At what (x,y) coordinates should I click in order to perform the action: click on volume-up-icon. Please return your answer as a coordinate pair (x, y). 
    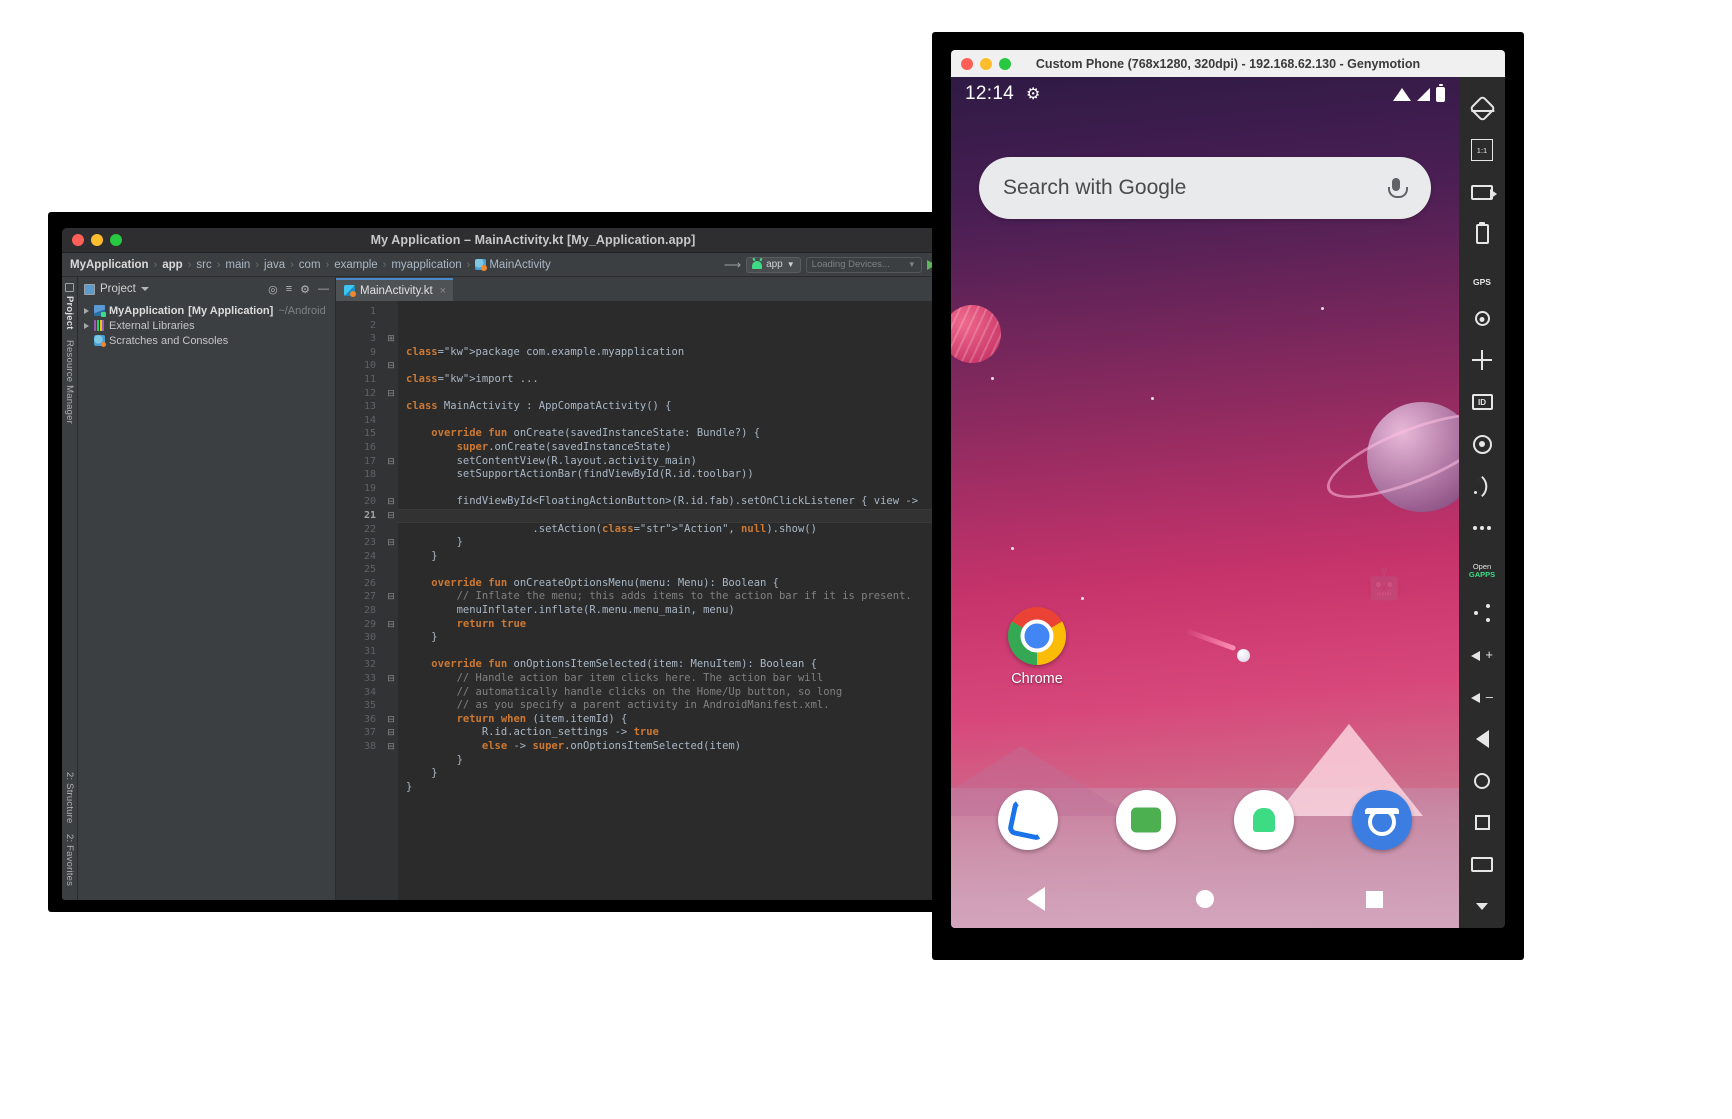
    Looking at the image, I should click on (1482, 655).